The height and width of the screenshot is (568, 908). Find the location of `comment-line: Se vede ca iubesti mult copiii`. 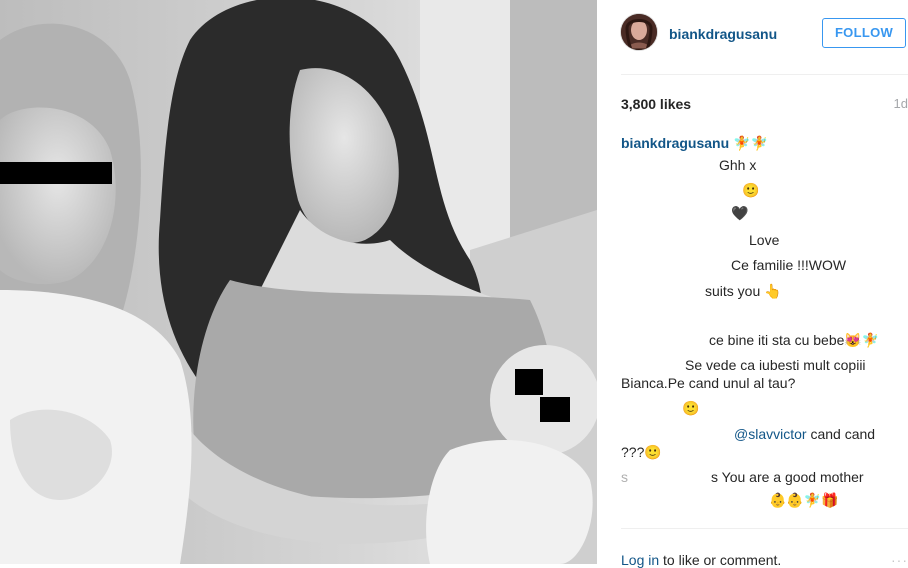

comment-line: Se vede ca iubesti mult copiii is located at coordinates (775, 365).